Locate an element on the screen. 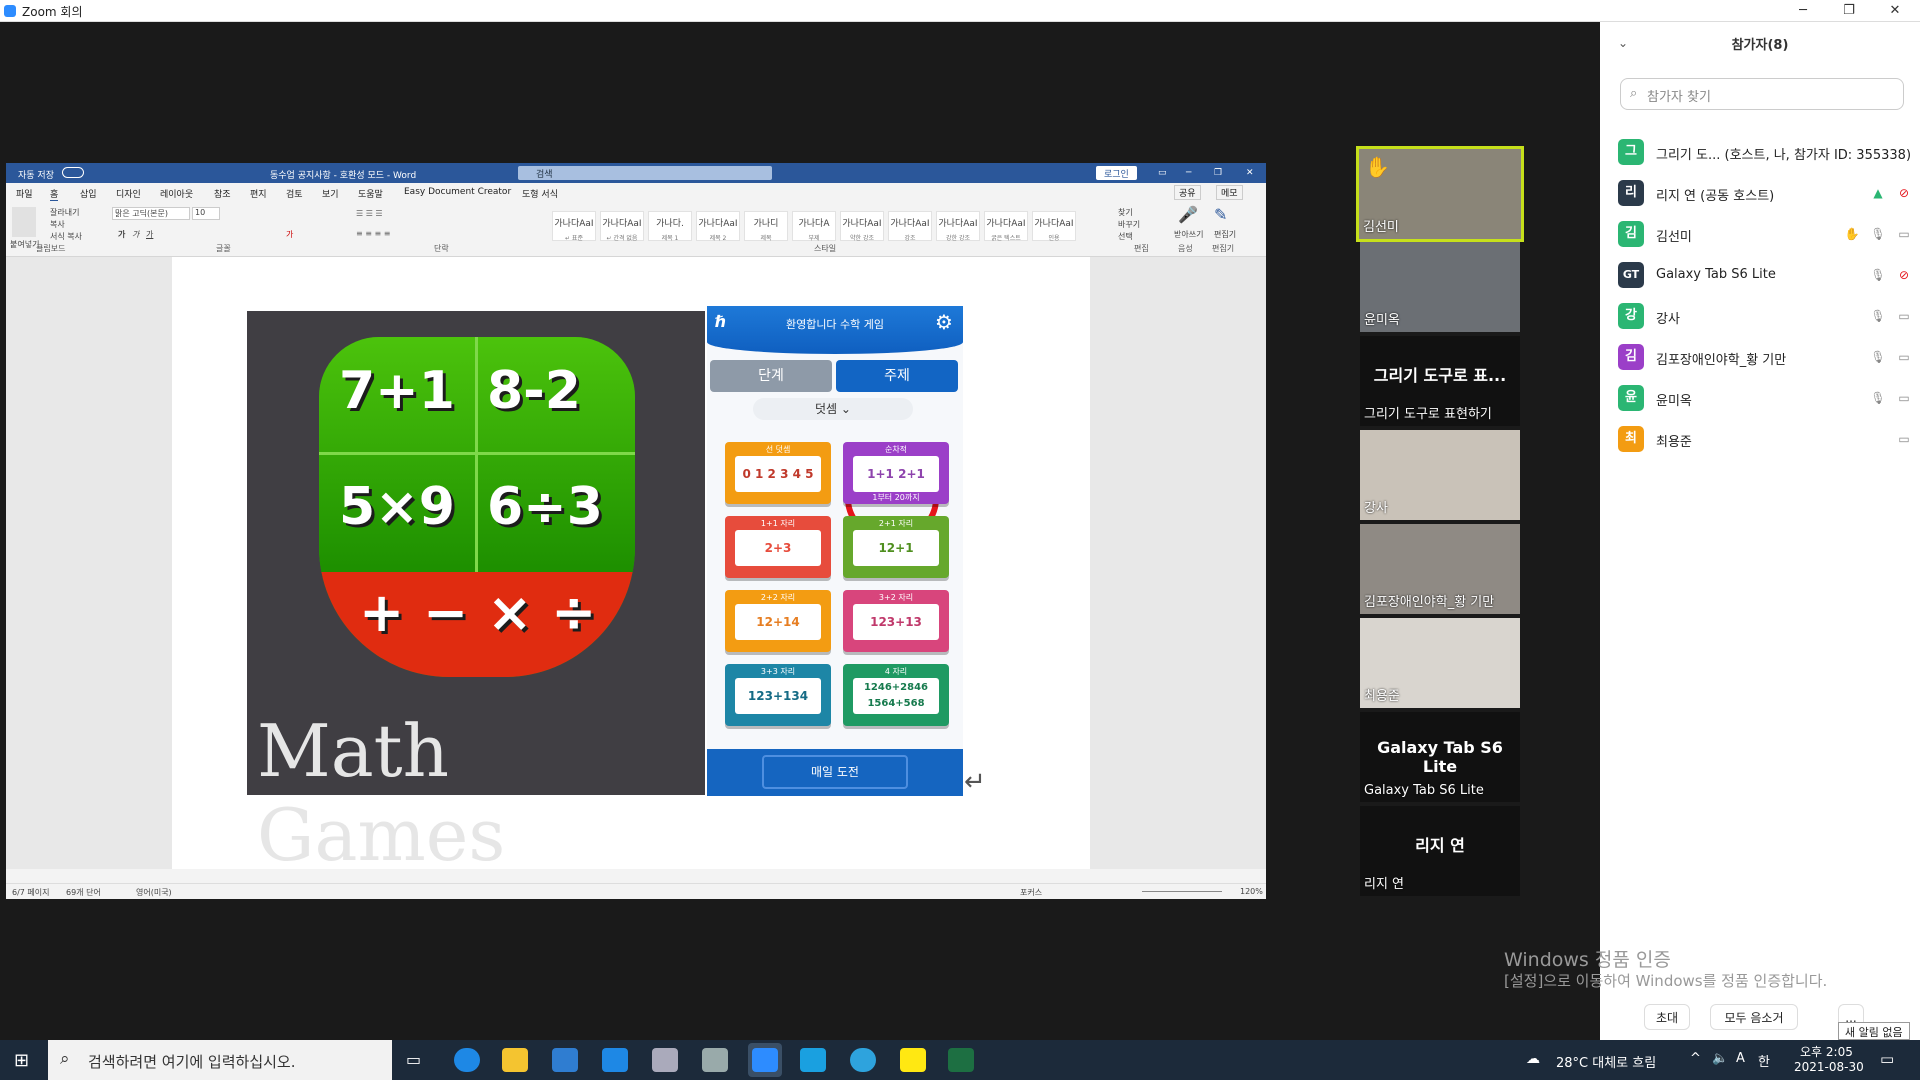  invite-button: 초대 is located at coordinates (1667, 1017).